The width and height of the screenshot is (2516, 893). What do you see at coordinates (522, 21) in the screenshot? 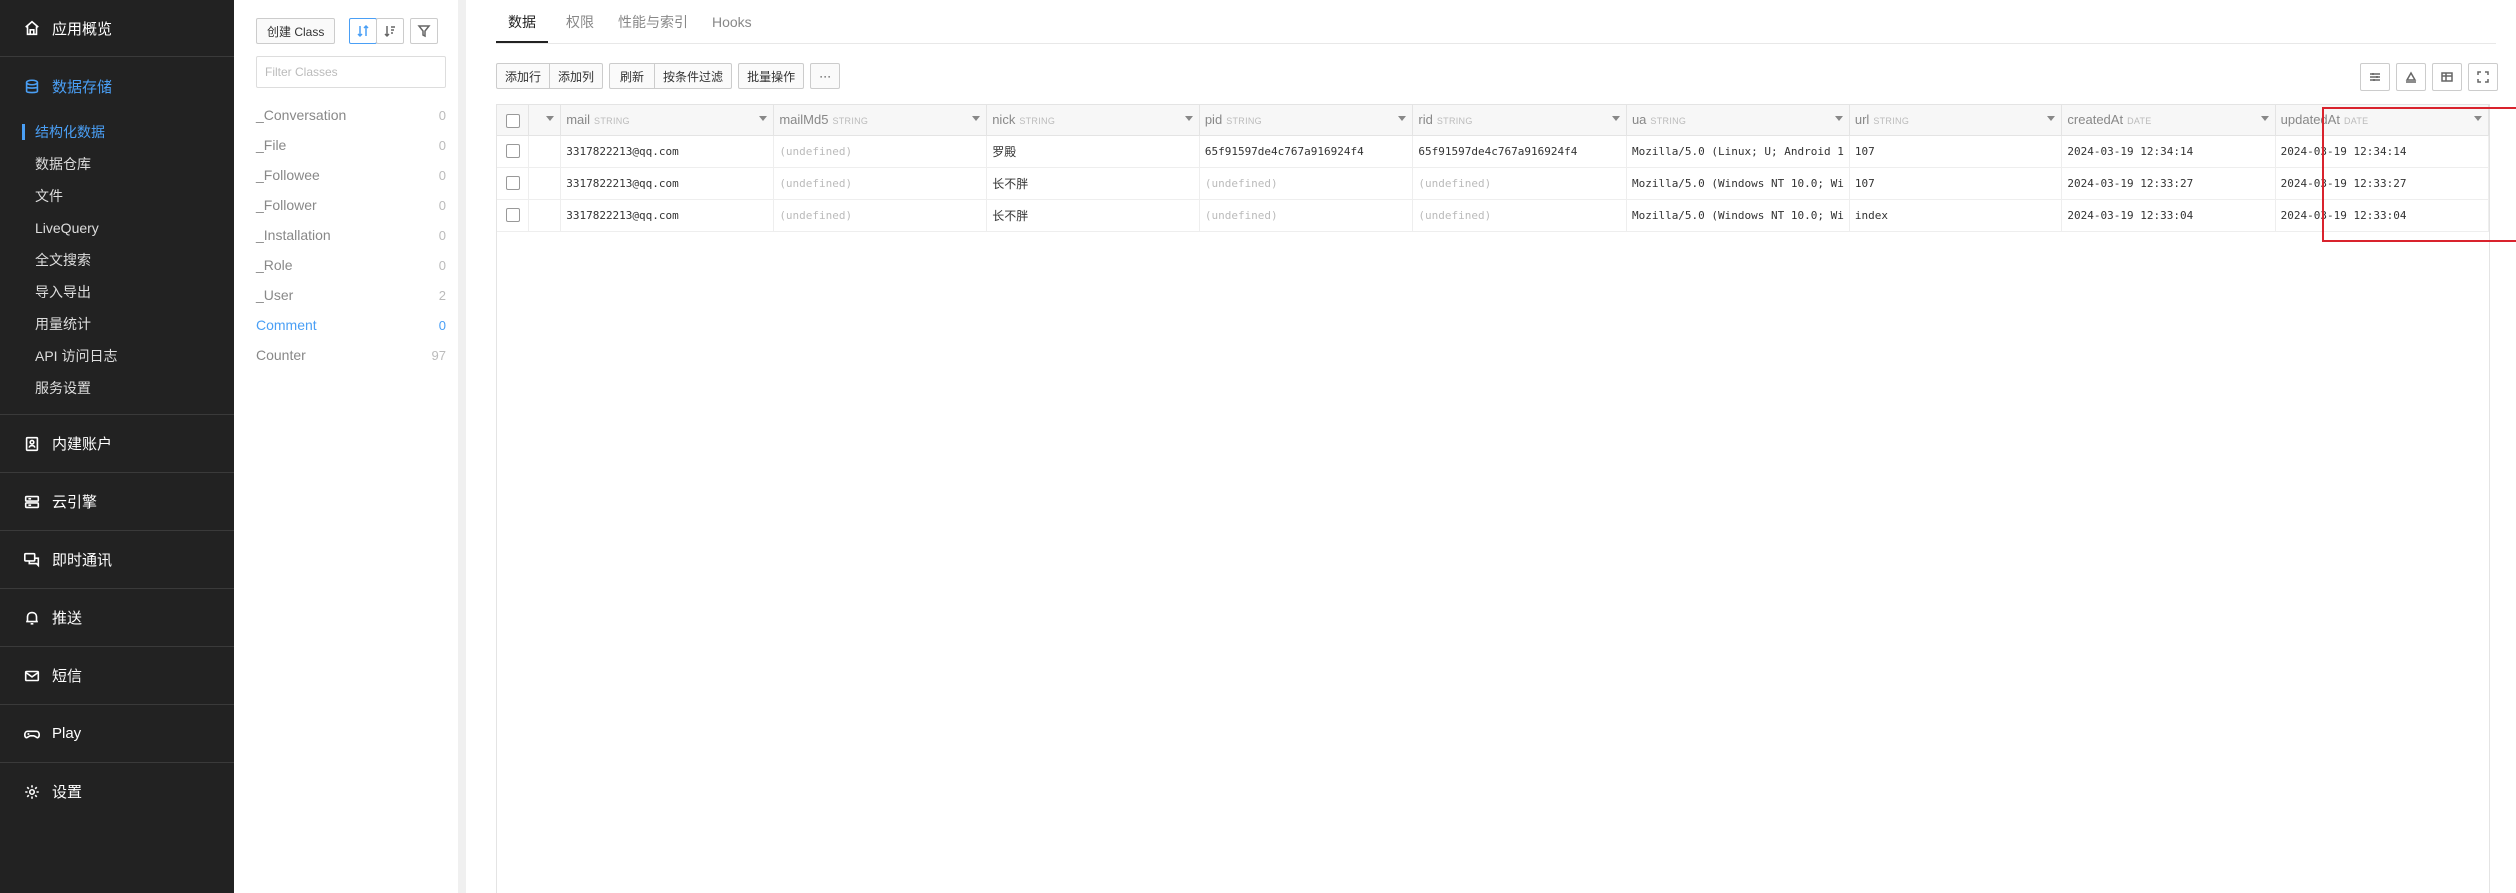
I see `tab-data: 数据` at bounding box center [522, 21].